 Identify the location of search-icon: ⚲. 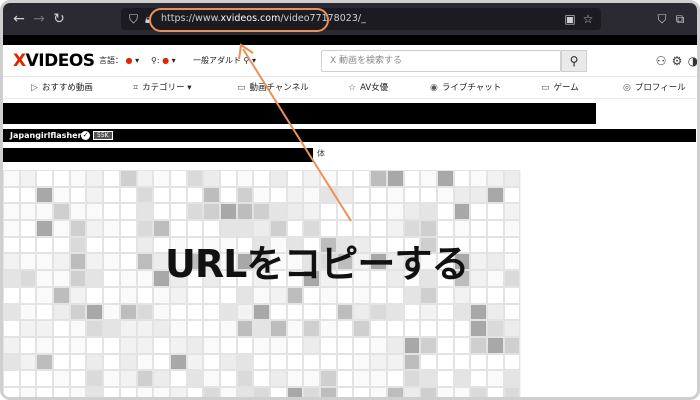
(574, 61).